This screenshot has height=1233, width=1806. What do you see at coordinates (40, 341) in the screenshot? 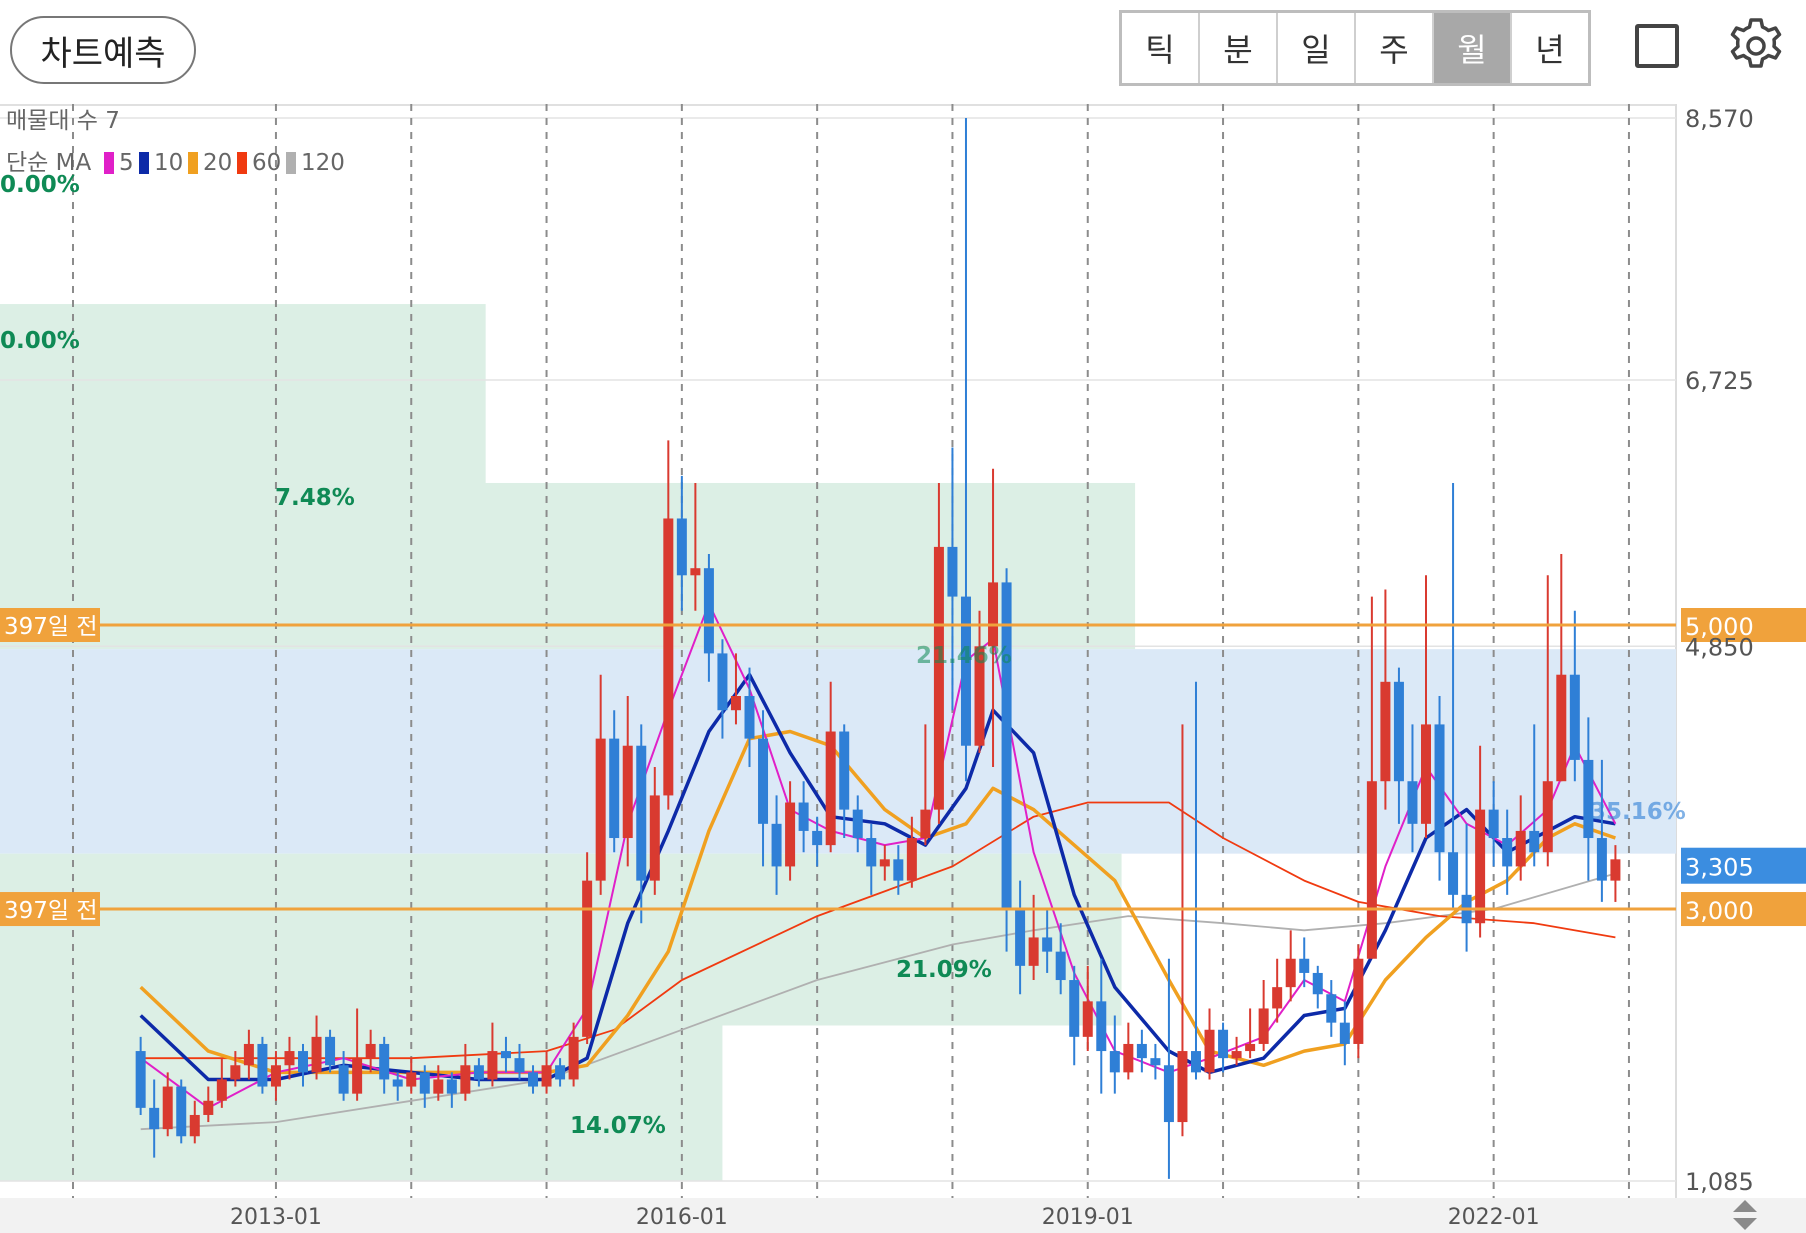
I see `profile-percent-label: 0.00%` at bounding box center [40, 341].